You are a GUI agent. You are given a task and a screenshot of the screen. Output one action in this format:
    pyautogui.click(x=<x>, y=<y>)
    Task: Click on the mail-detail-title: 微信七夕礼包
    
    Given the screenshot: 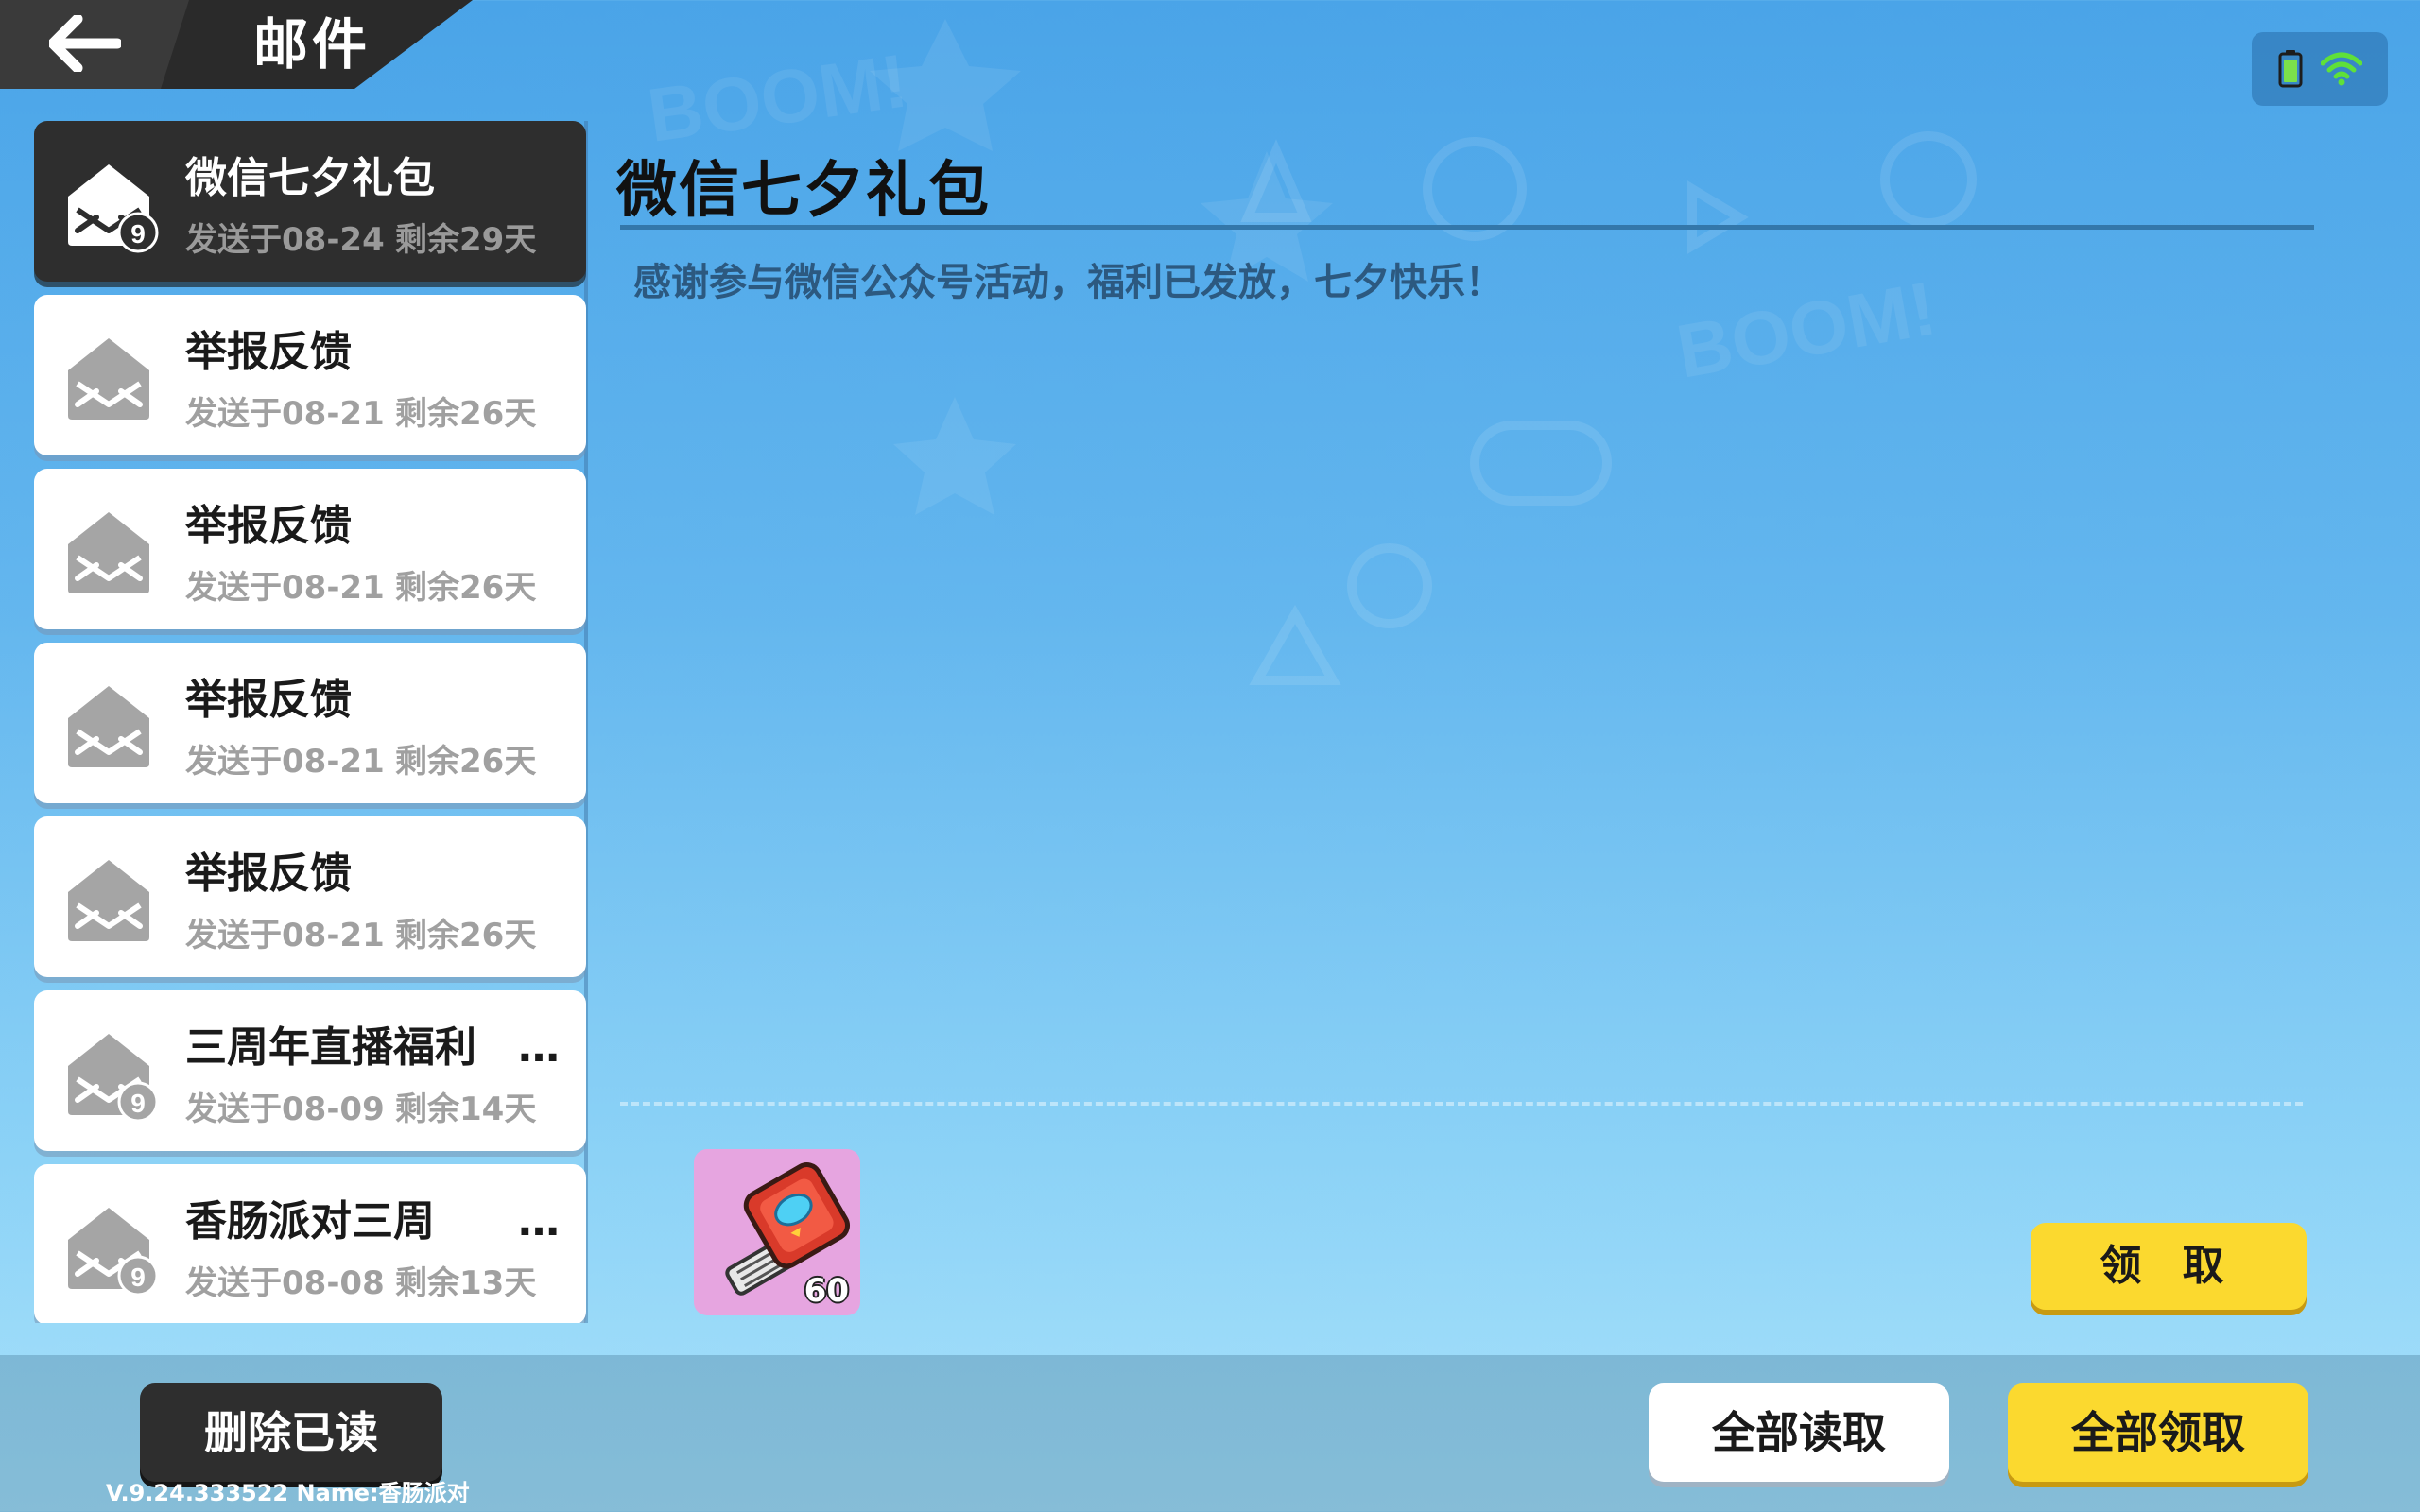 What is the action you would take?
    pyautogui.click(x=803, y=191)
    